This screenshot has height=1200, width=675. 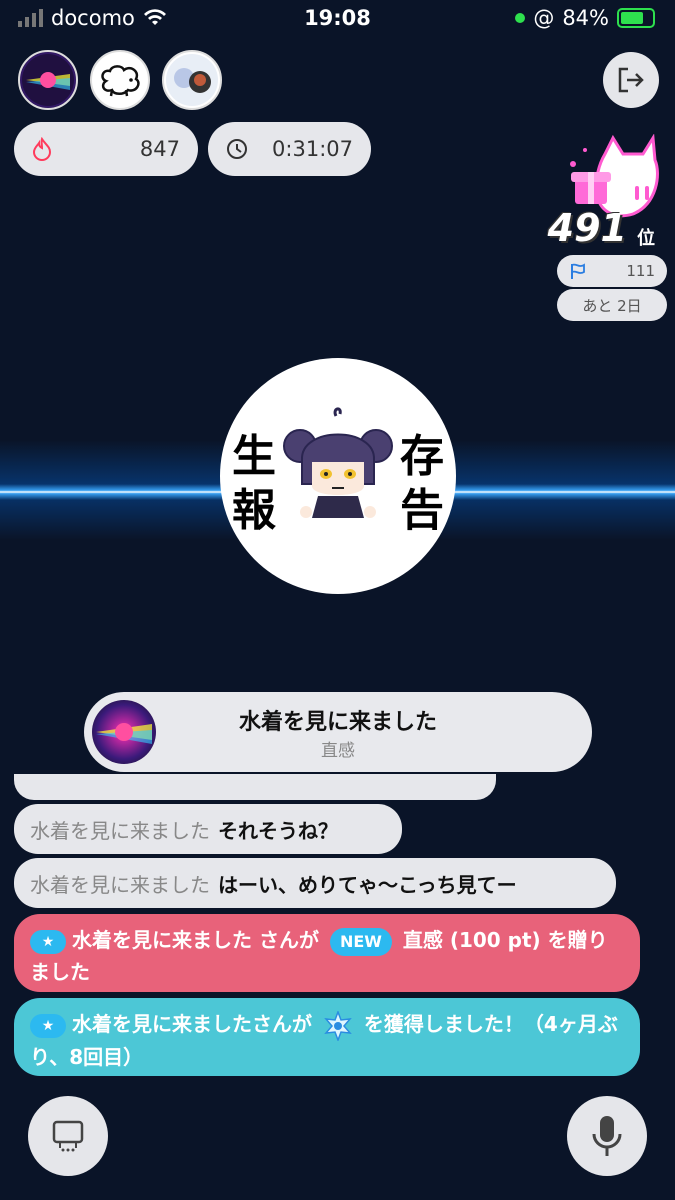 I want to click on logo-char-2: 報, so click(x=254, y=510).